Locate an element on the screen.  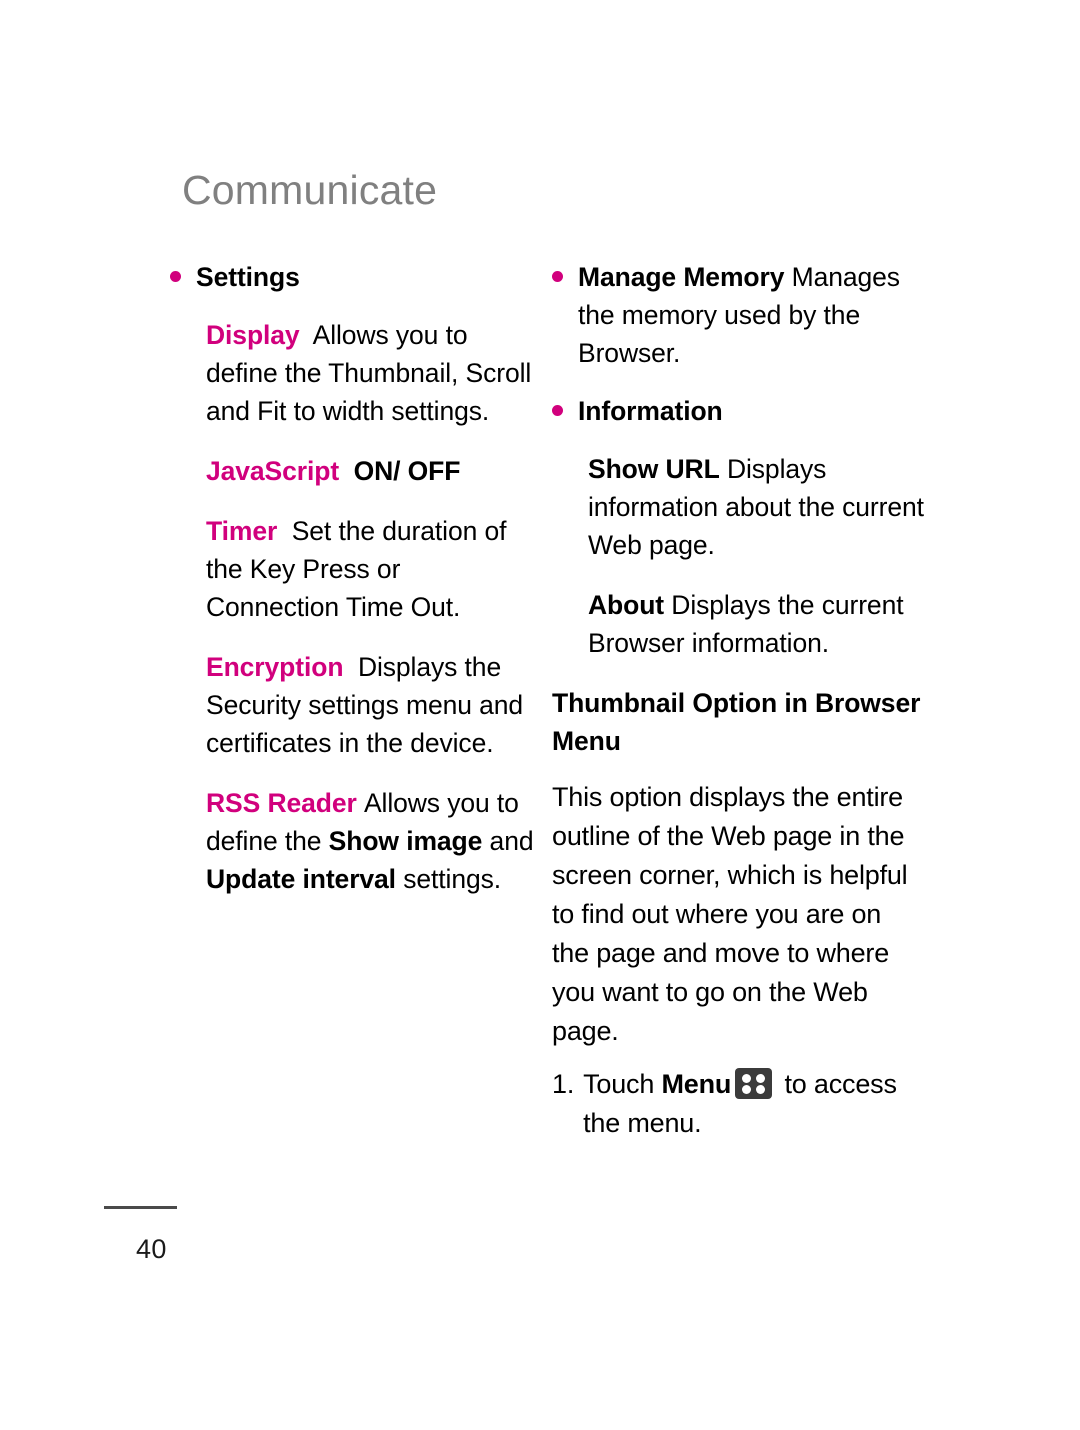
step-bold-menu: Menu is located at coordinates (696, 1084).